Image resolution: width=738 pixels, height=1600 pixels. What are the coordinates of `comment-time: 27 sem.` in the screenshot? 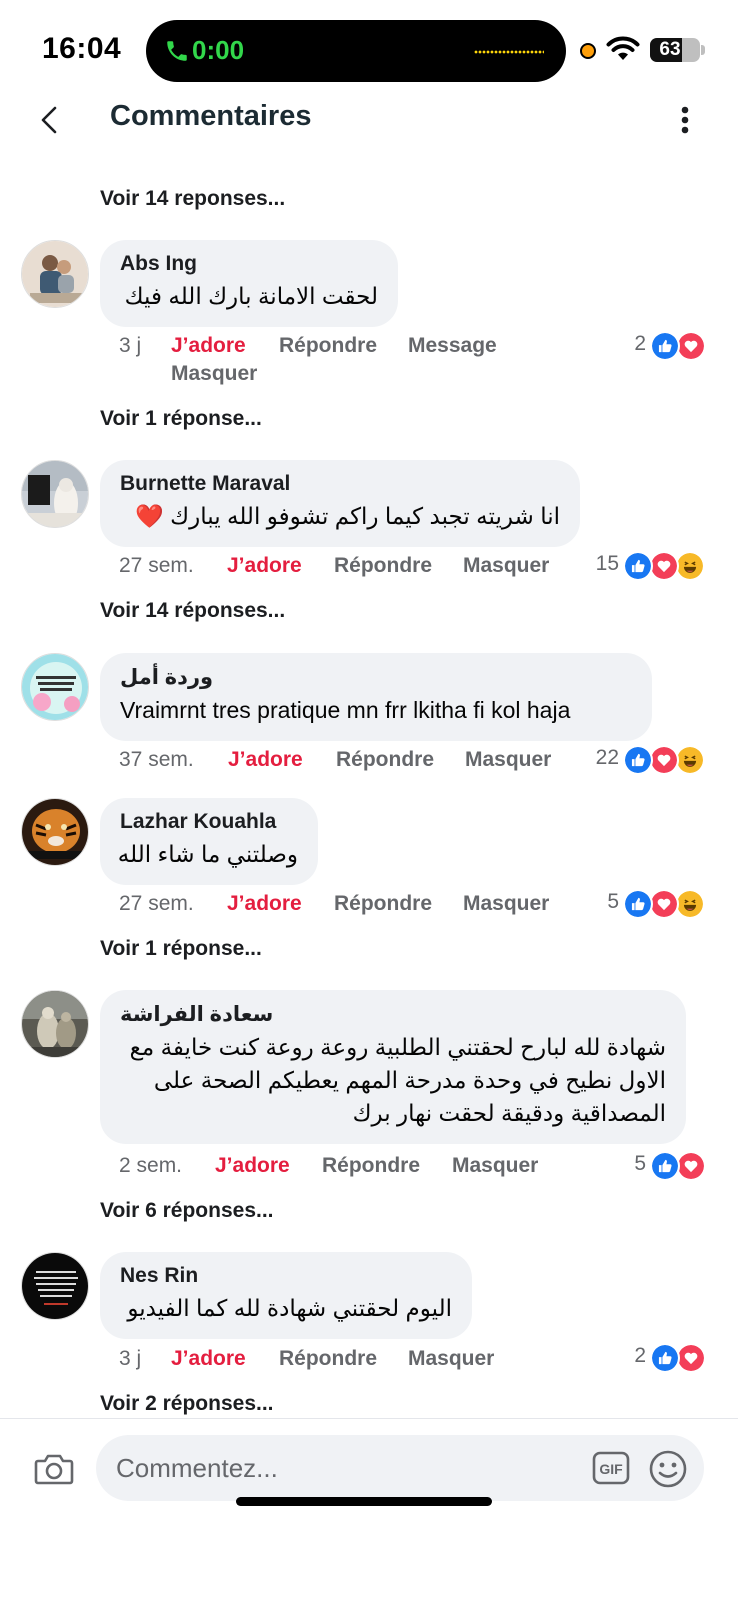 It's located at (156, 903).